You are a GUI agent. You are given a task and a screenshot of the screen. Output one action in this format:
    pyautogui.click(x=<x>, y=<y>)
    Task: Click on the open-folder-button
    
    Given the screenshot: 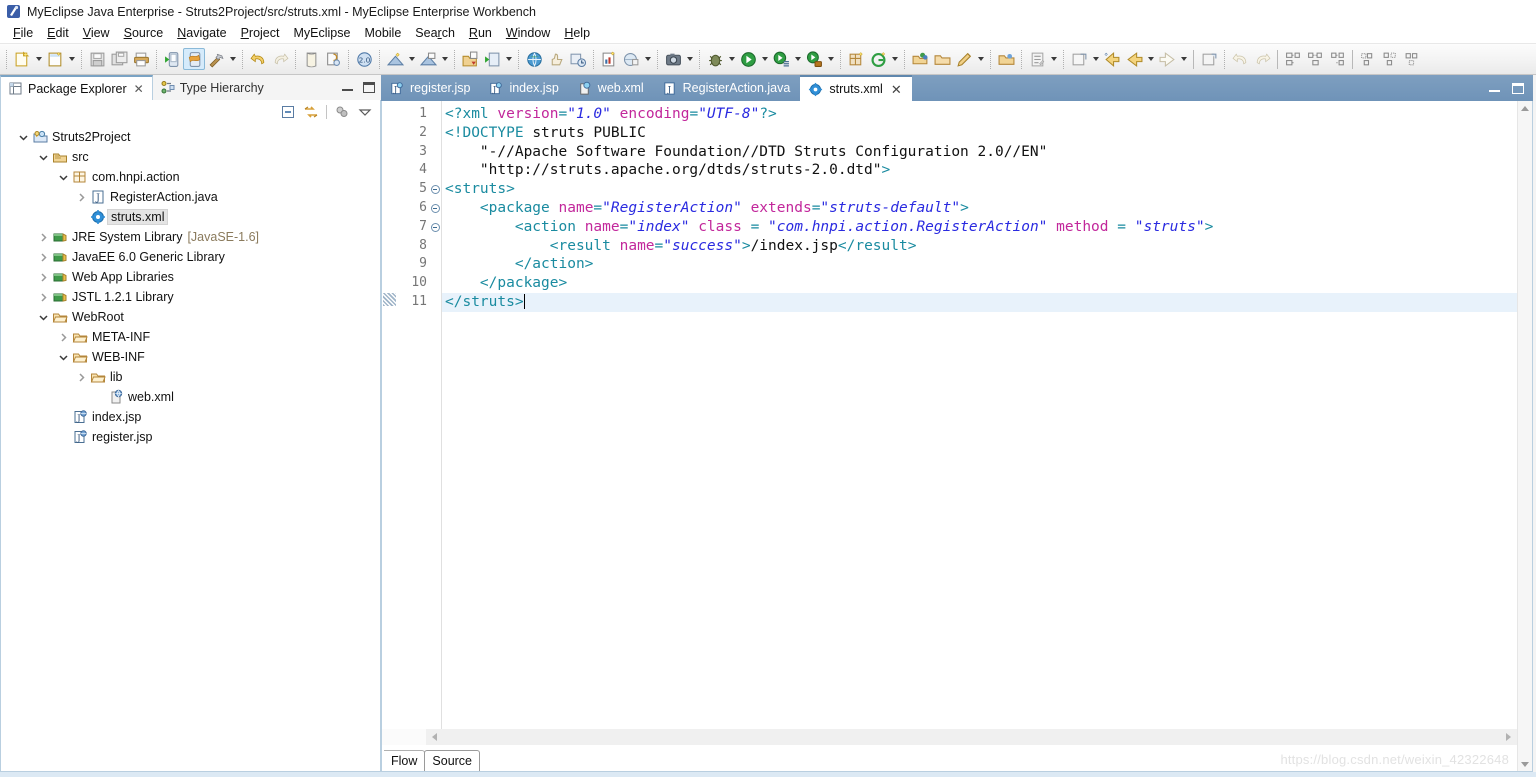 What is the action you would take?
    pyautogui.click(x=942, y=59)
    